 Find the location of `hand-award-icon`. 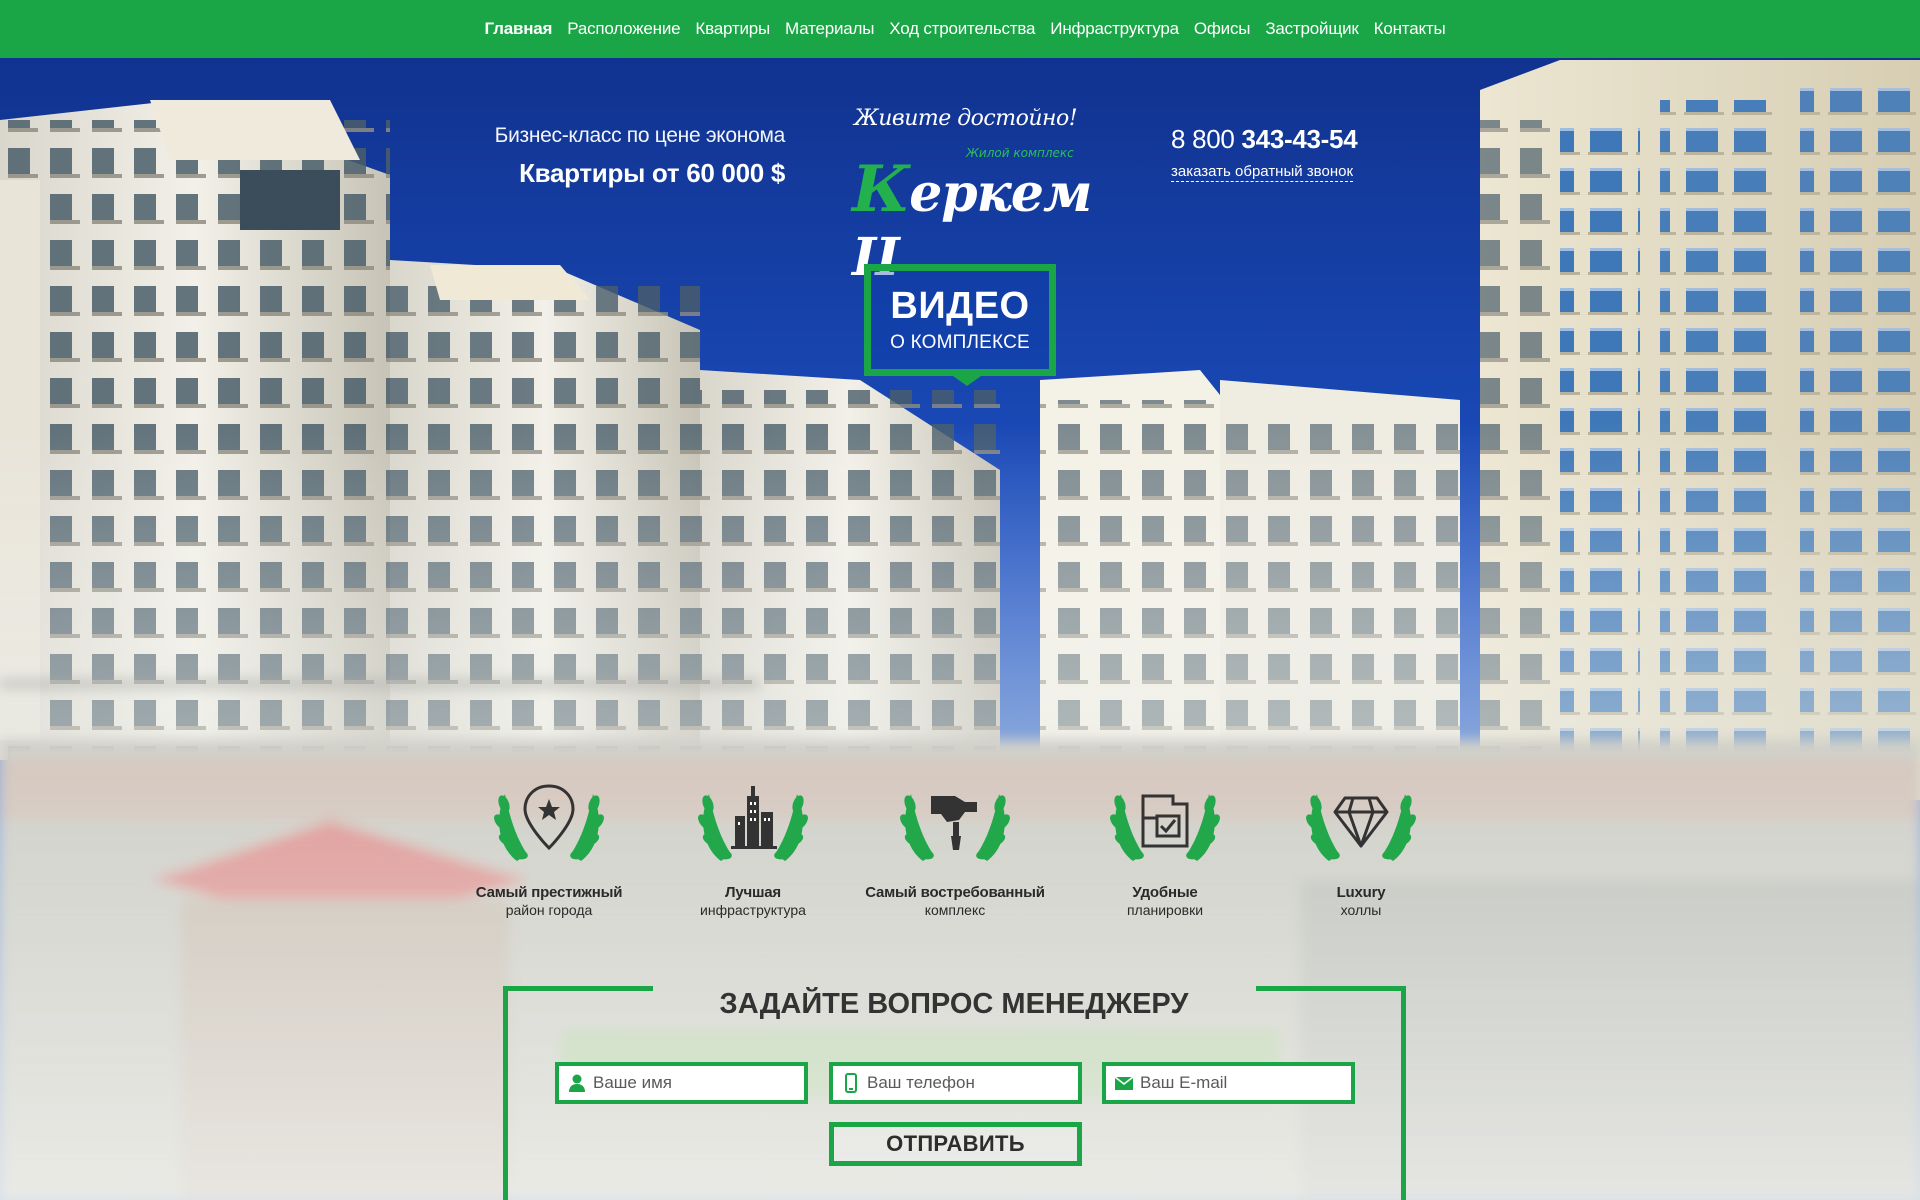

hand-award-icon is located at coordinates (955, 827).